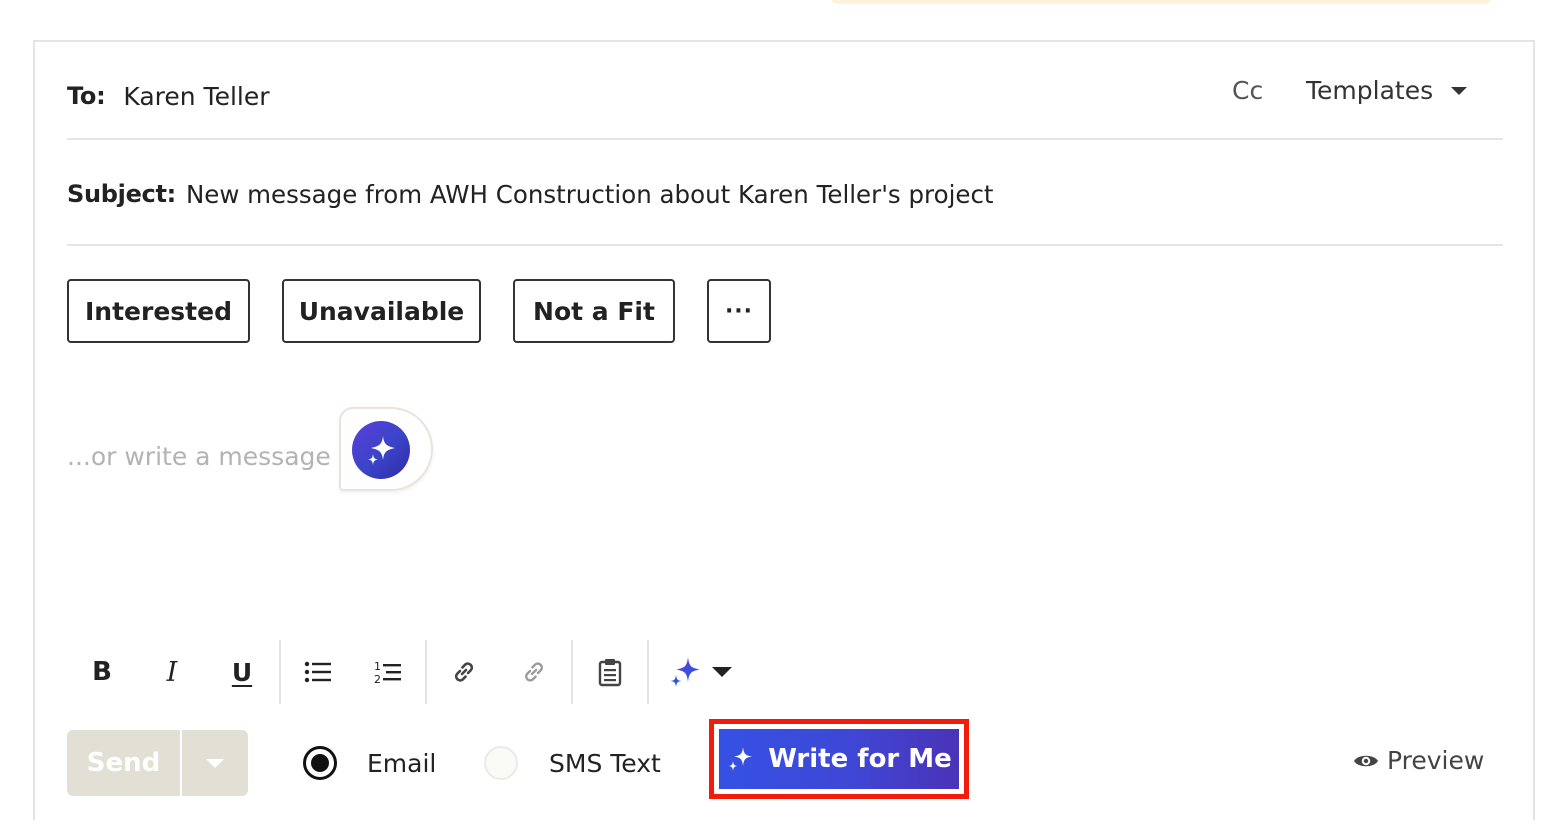 The height and width of the screenshot is (826, 1568). What do you see at coordinates (242, 672) in the screenshot?
I see `underline-button: U` at bounding box center [242, 672].